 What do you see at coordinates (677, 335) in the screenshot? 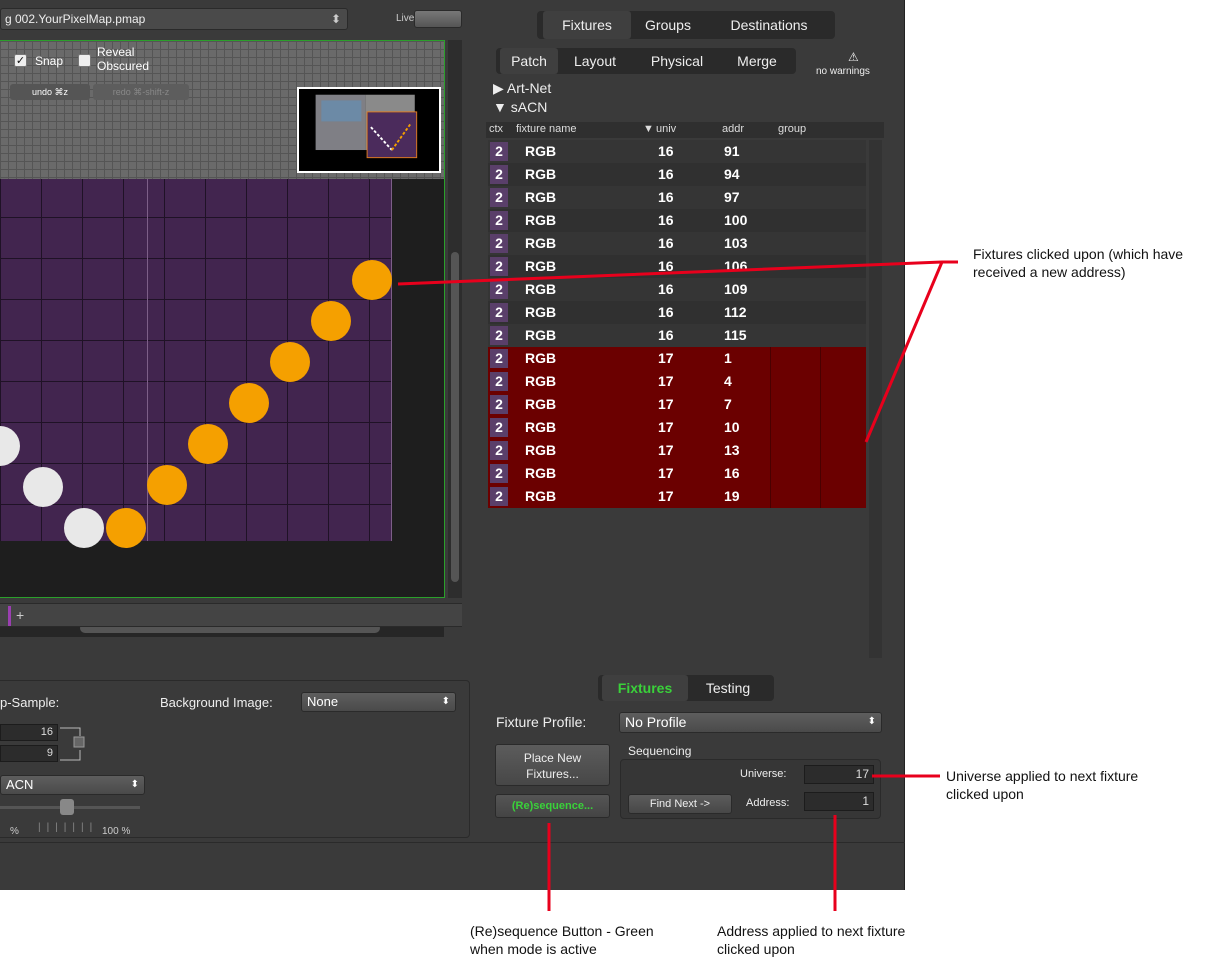
I see `table-row: 2 RGB 16 115` at bounding box center [677, 335].